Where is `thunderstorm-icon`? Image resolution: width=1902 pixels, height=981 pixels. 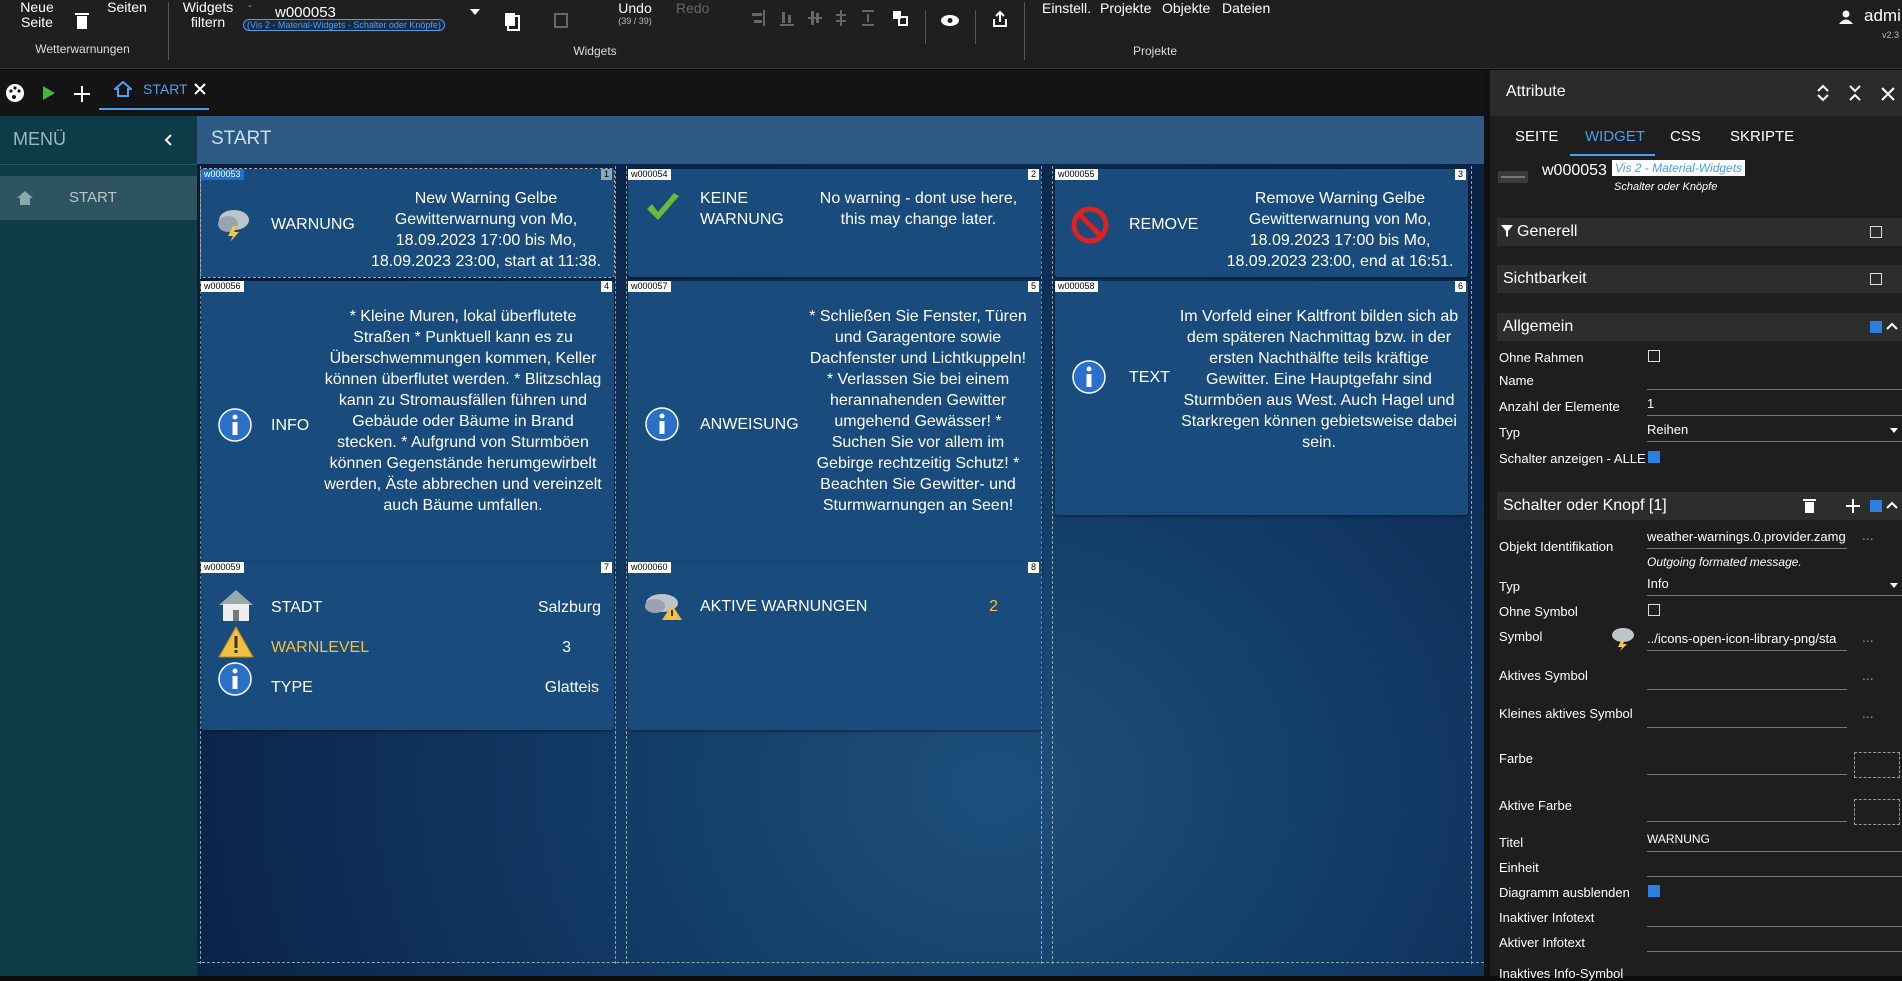 thunderstorm-icon is located at coordinates (233, 226).